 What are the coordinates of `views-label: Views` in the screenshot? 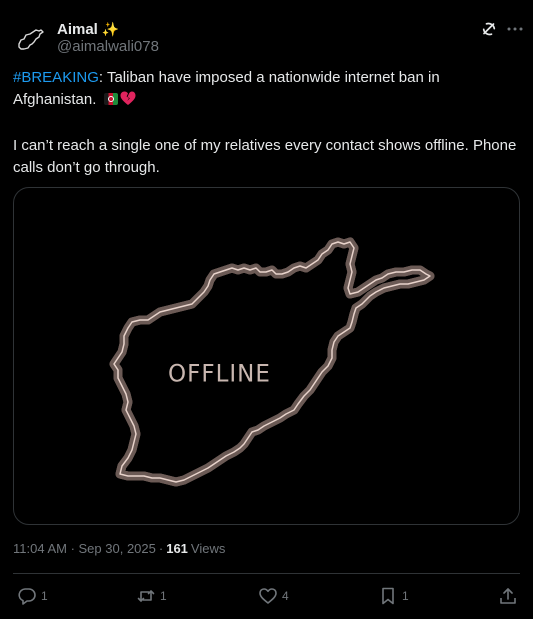 It's located at (208, 548).